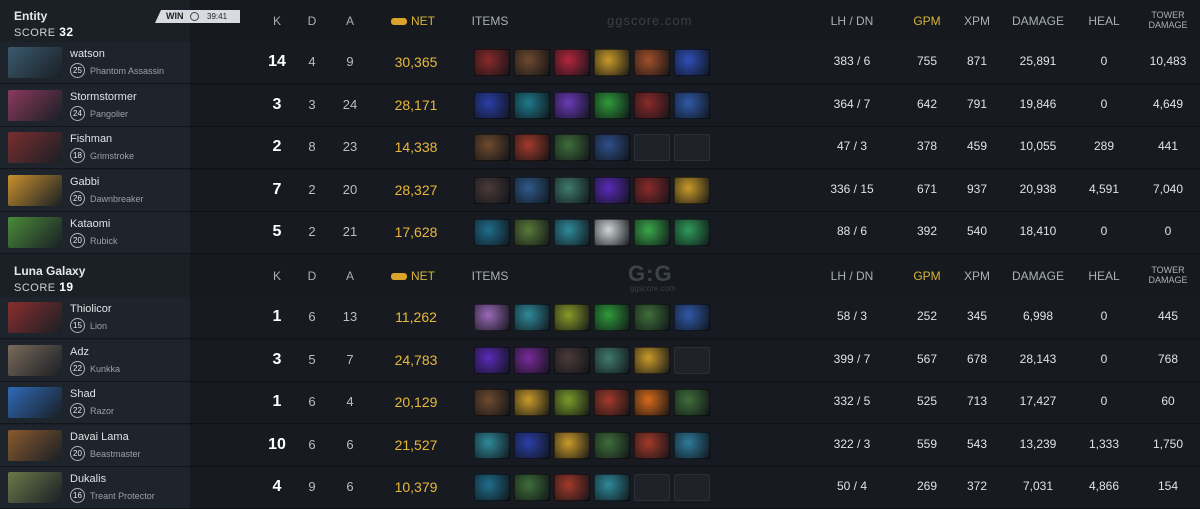 The width and height of the screenshot is (1200, 509). Describe the element at coordinates (977, 443) in the screenshot. I see `stat-xpm: 543` at that location.